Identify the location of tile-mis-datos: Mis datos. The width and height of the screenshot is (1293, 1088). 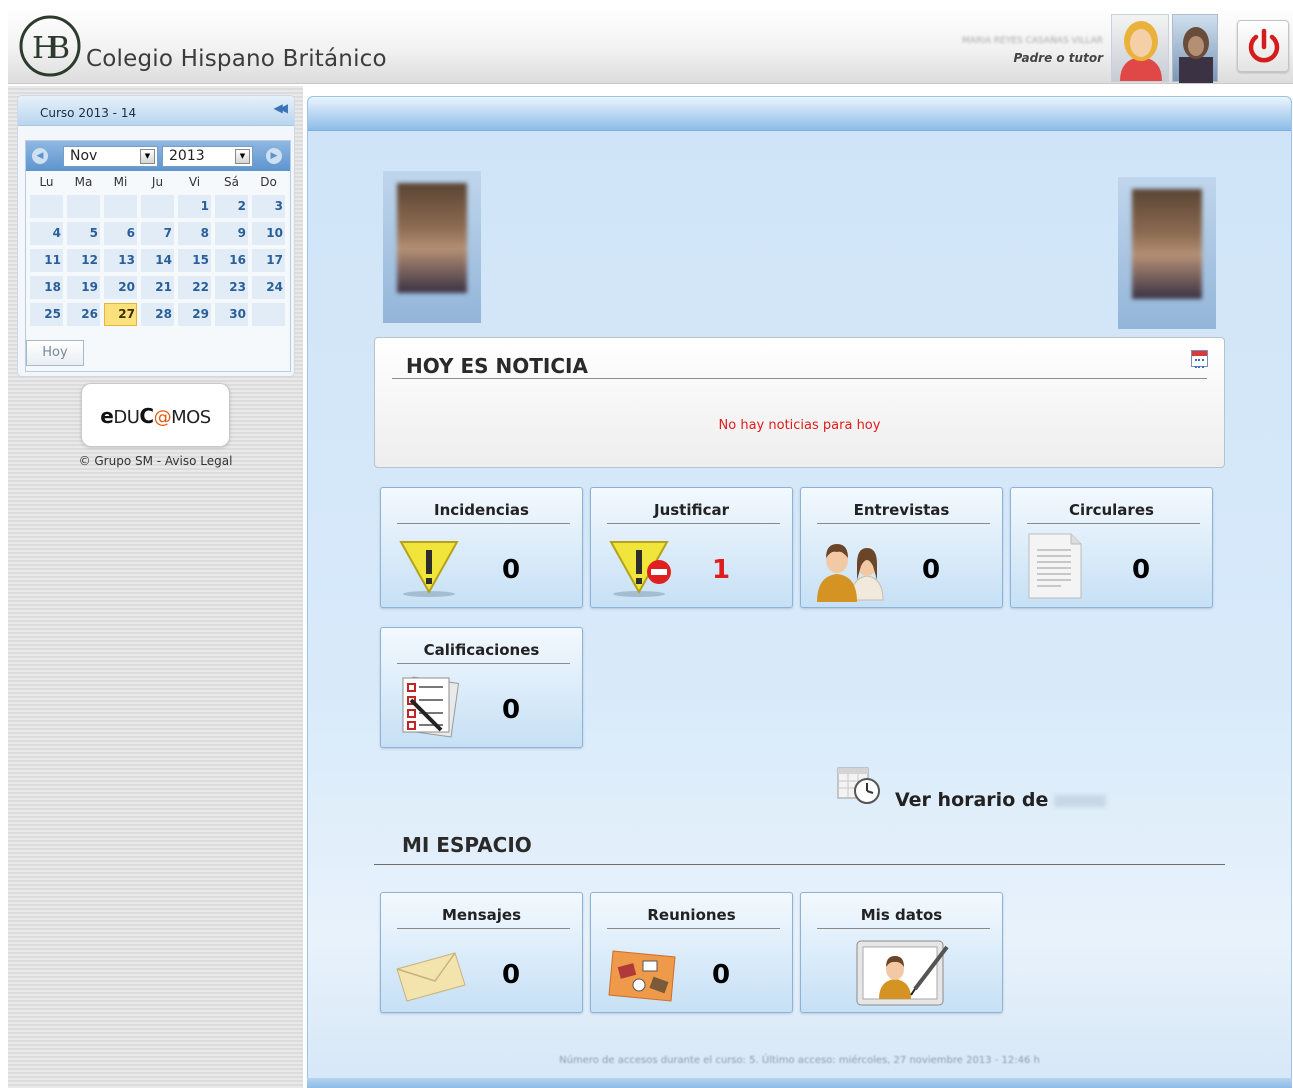
(901, 952).